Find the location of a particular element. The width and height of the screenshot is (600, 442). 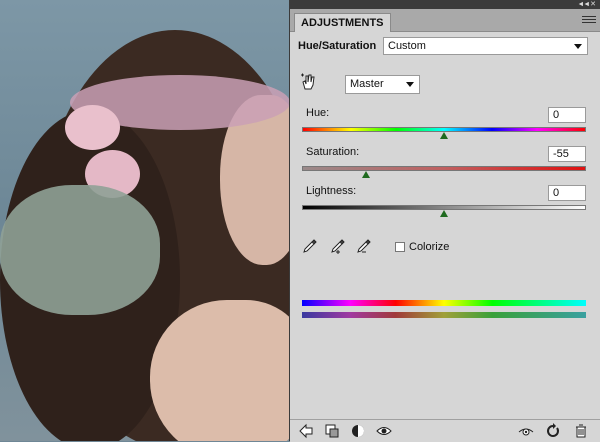

hue-input: 0 is located at coordinates (567, 115).